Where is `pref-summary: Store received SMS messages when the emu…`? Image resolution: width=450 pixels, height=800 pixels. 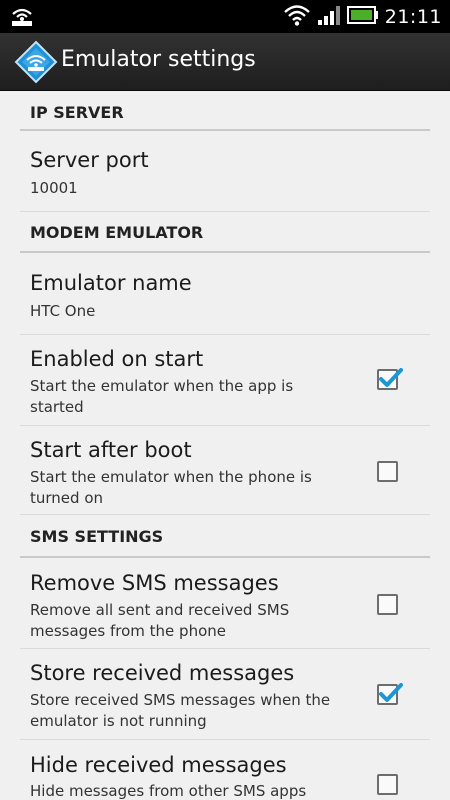 pref-summary: Store received SMS messages when the emu… is located at coordinates (180, 710).